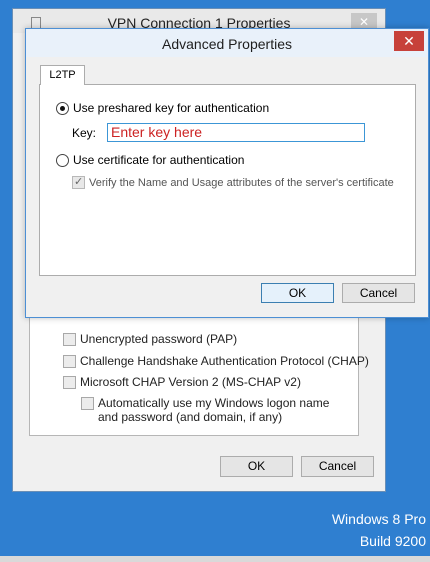 This screenshot has height=562, width=430. I want to click on preshared-key-option: Use preshared key for authentication, so click(162, 108).